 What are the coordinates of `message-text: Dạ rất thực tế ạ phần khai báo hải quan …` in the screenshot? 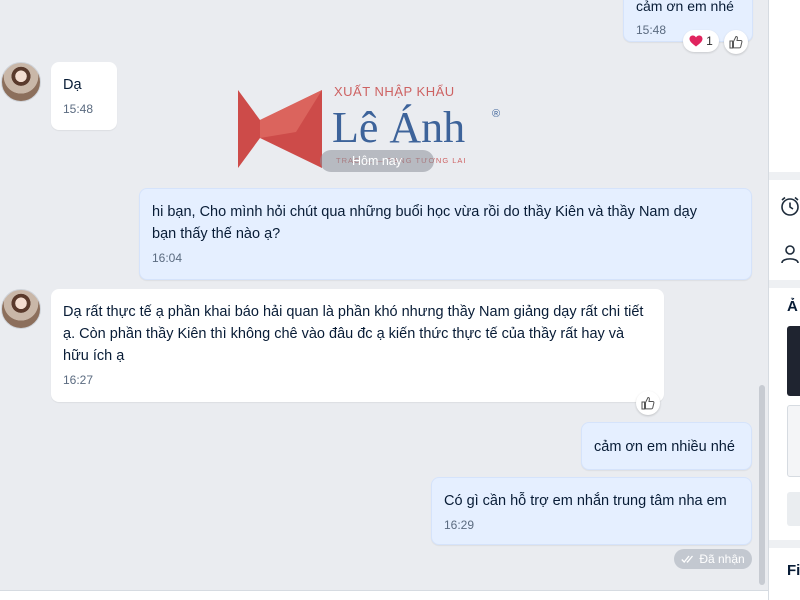 It's located at (353, 334).